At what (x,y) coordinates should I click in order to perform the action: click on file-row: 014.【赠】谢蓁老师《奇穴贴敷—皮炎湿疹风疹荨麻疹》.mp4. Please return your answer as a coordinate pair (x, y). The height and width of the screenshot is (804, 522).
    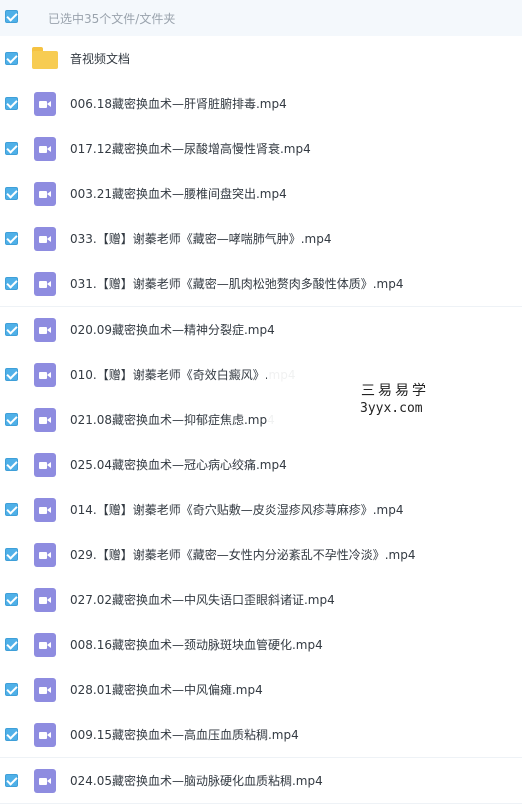
    Looking at the image, I should click on (261, 509).